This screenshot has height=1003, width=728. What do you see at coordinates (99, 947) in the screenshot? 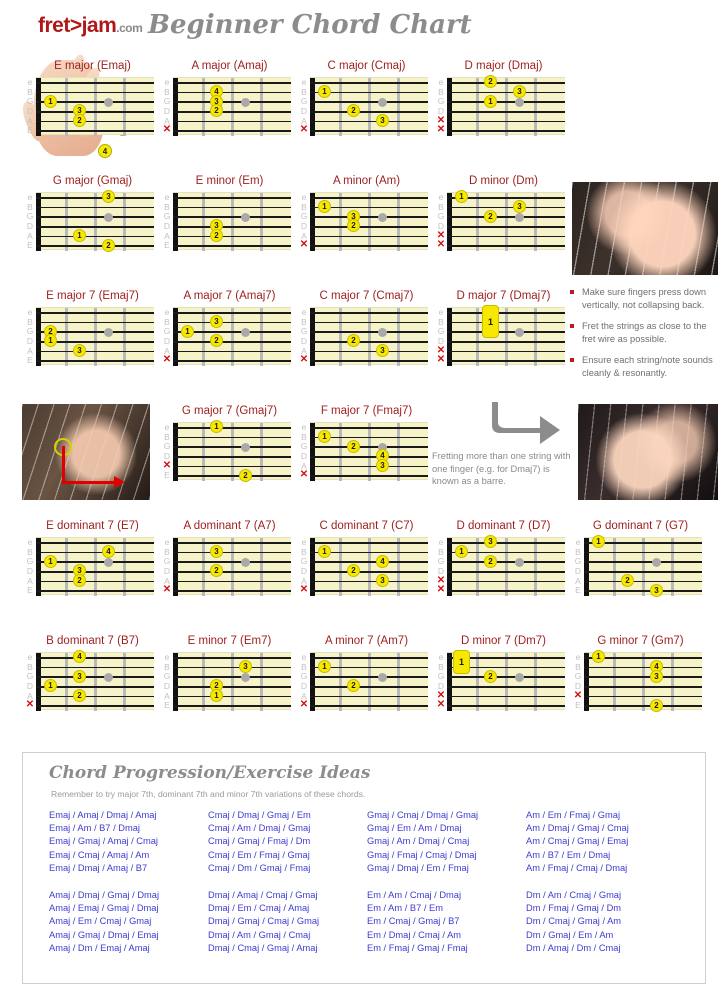
I see `progression-line: Amaj / Dm / Emaj / Amaj` at bounding box center [99, 947].